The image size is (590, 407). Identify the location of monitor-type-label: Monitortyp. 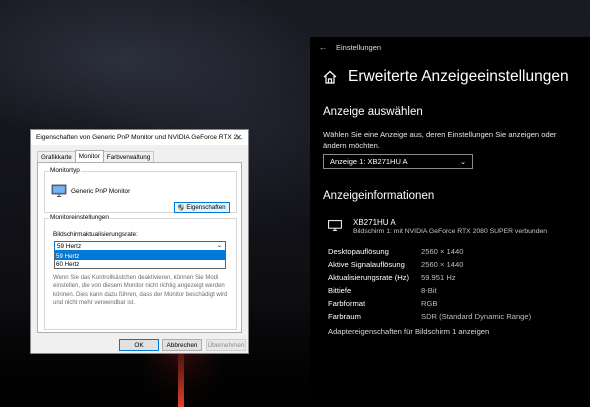
(65, 170).